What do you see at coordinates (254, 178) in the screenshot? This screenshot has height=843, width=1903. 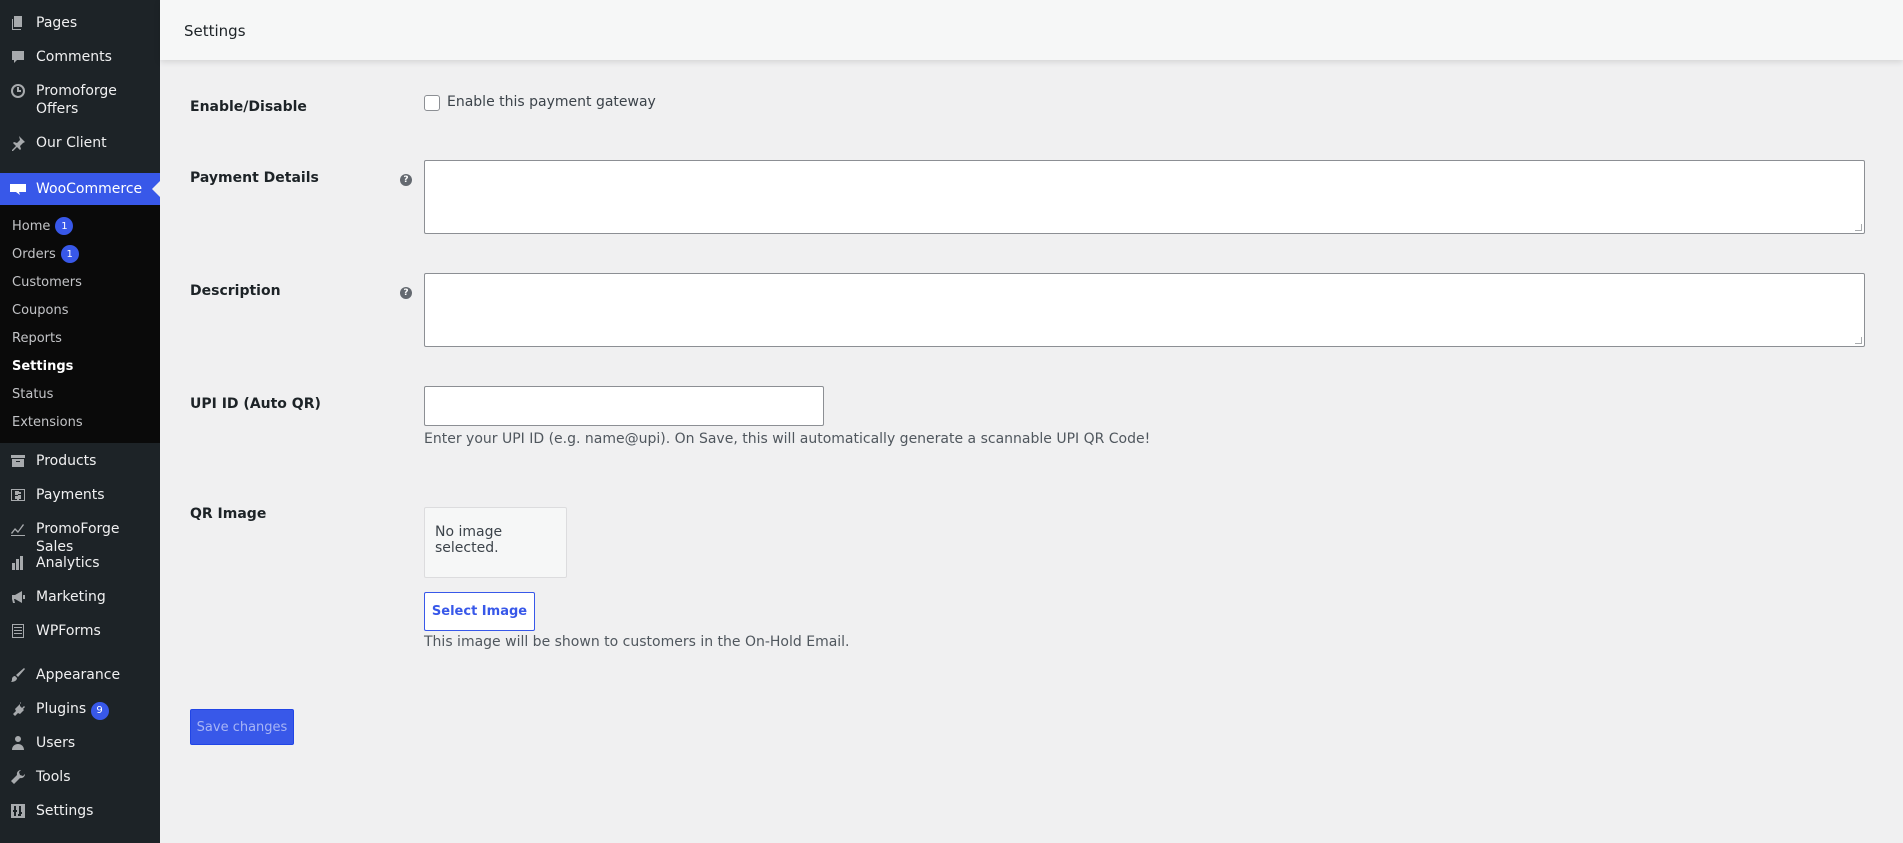 I see `payment-details-label: Payment Details` at bounding box center [254, 178].